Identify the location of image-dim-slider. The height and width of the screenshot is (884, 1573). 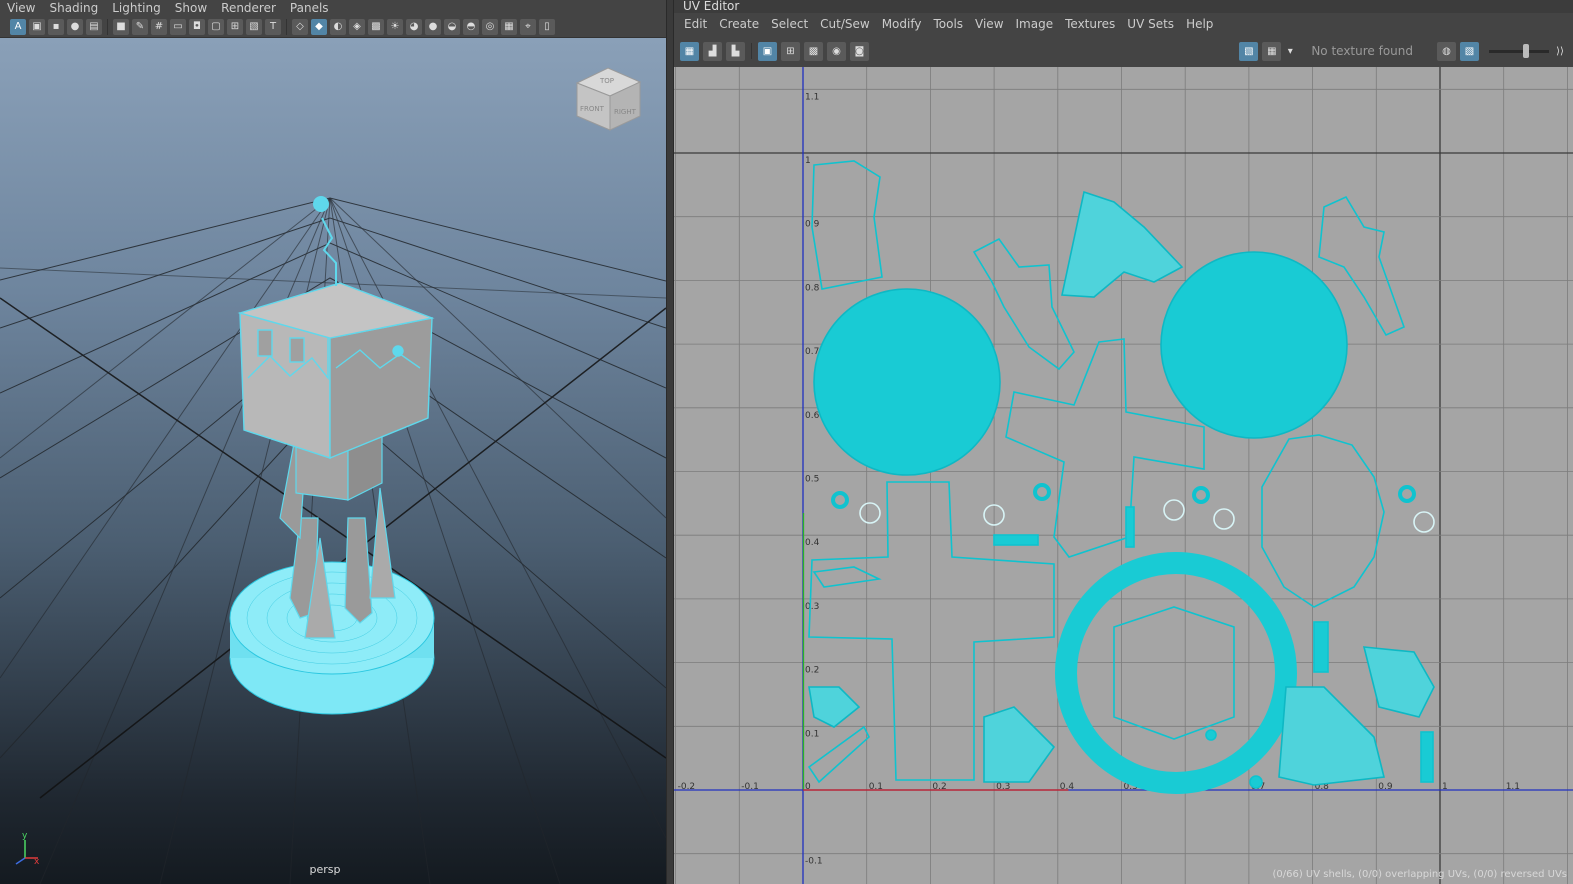
(1519, 50).